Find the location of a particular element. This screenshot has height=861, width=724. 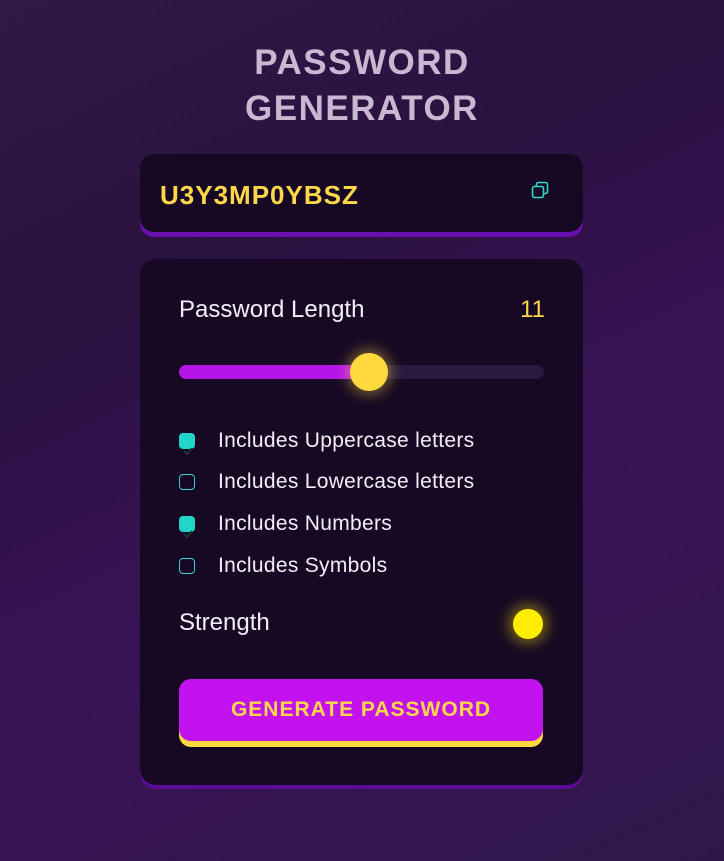

option-lowercase: Includes Lowercase letters is located at coordinates (359, 483).